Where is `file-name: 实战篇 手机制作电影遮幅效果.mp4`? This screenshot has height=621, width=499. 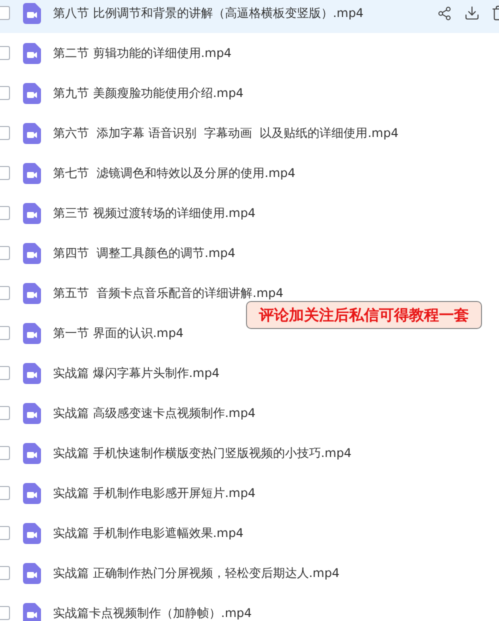 file-name: 实战篇 手机制作电影遮幅效果.mp4 is located at coordinates (149, 533).